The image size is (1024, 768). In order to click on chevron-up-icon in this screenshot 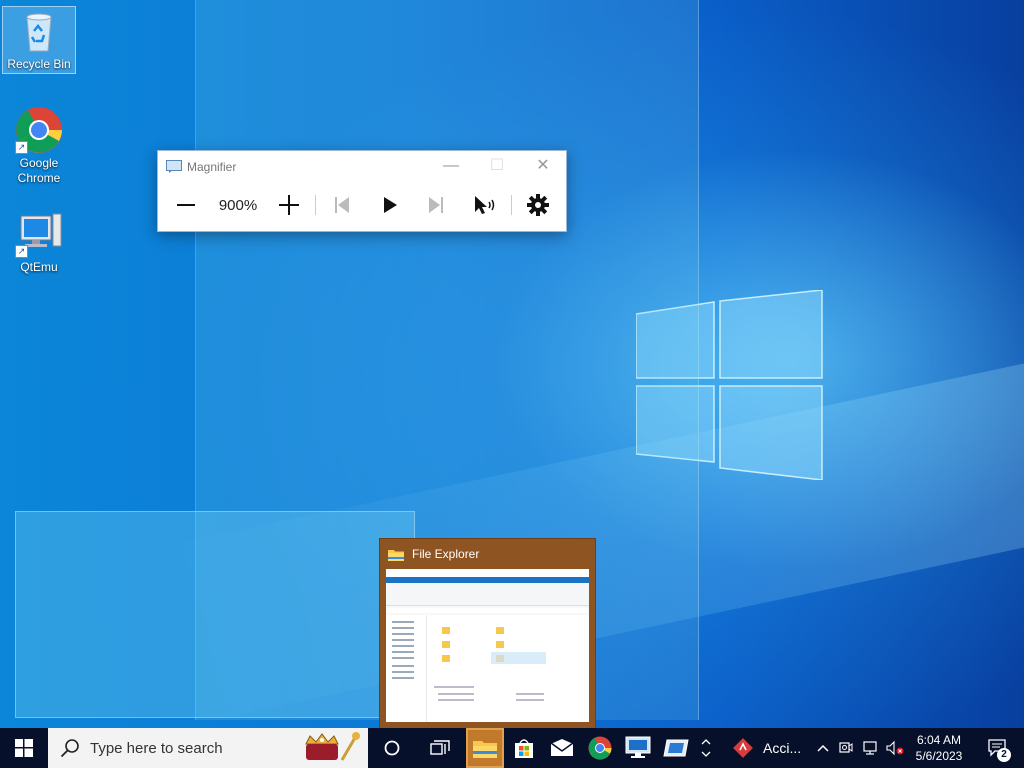, I will do `click(823, 748)`.